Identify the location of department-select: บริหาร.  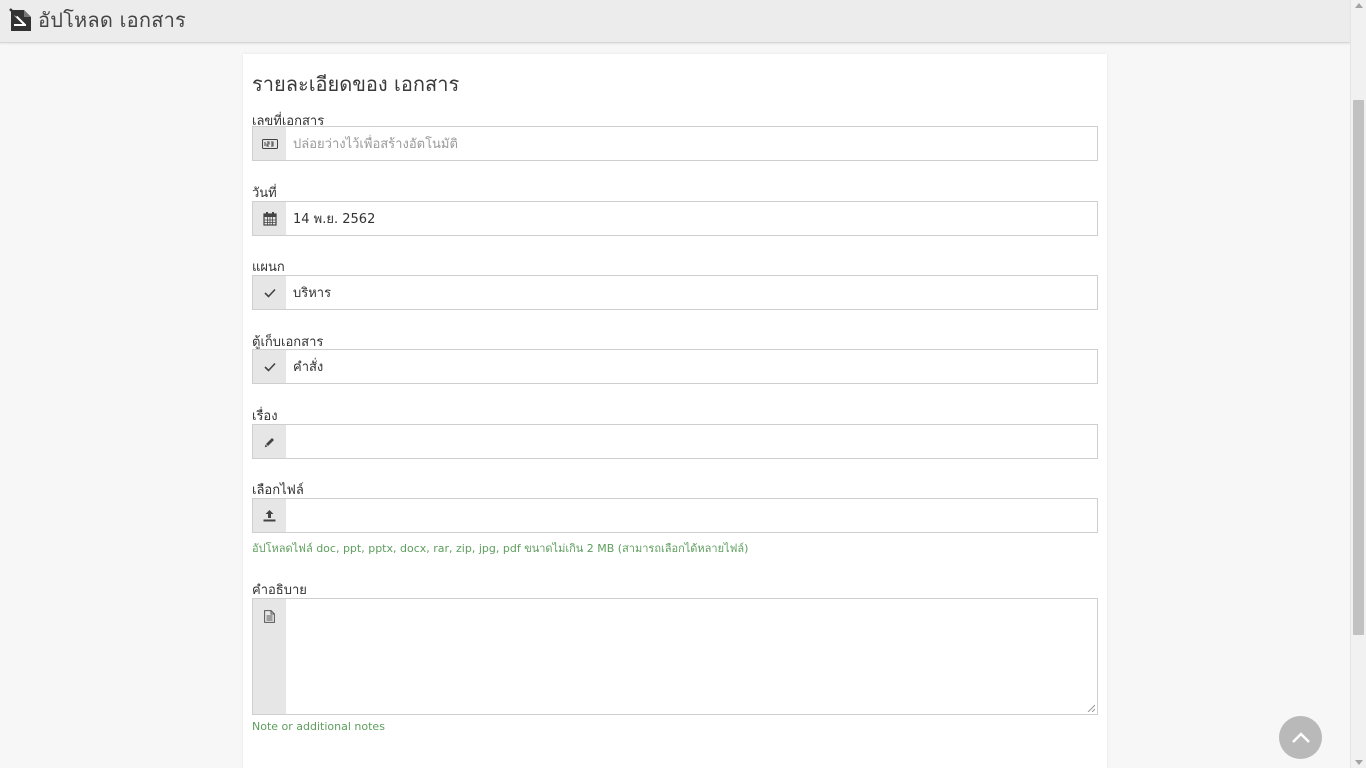
(675, 292).